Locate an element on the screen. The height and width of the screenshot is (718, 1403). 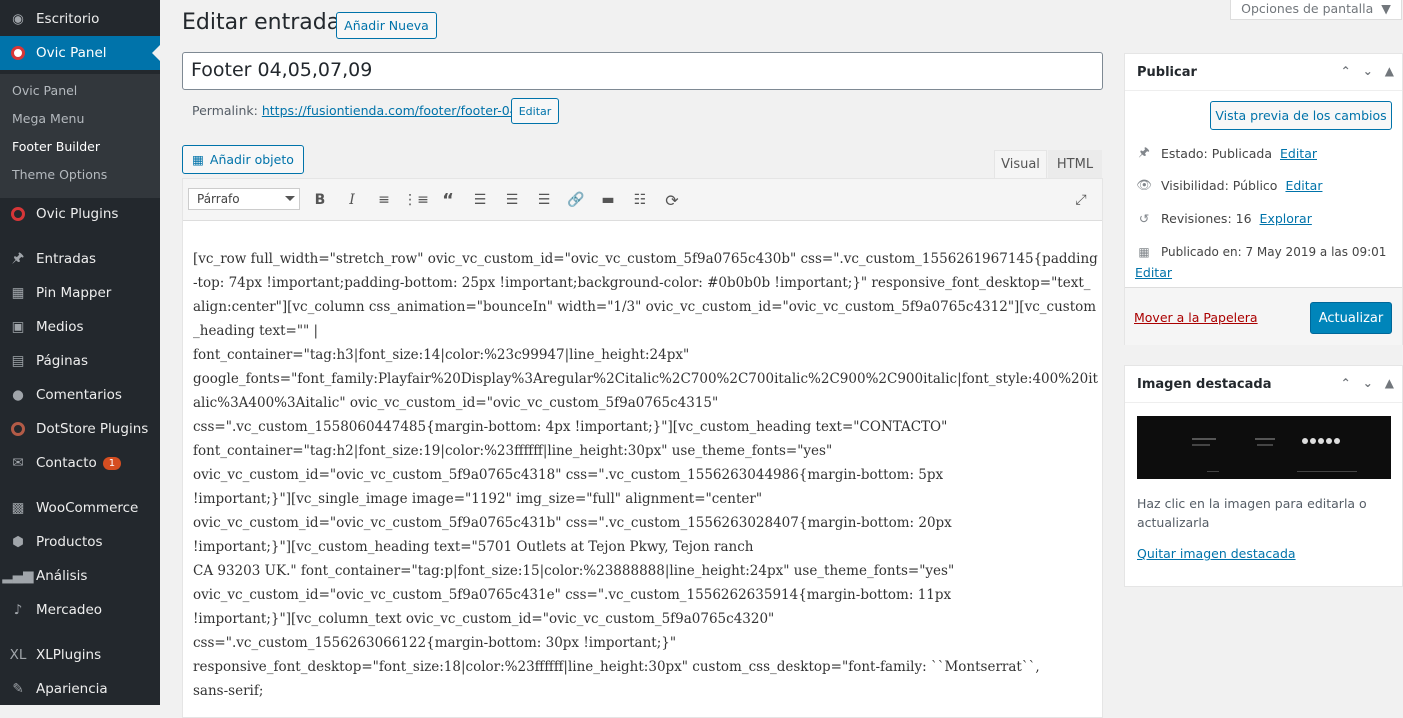
history-icon: ↺ is located at coordinates (1144, 218).